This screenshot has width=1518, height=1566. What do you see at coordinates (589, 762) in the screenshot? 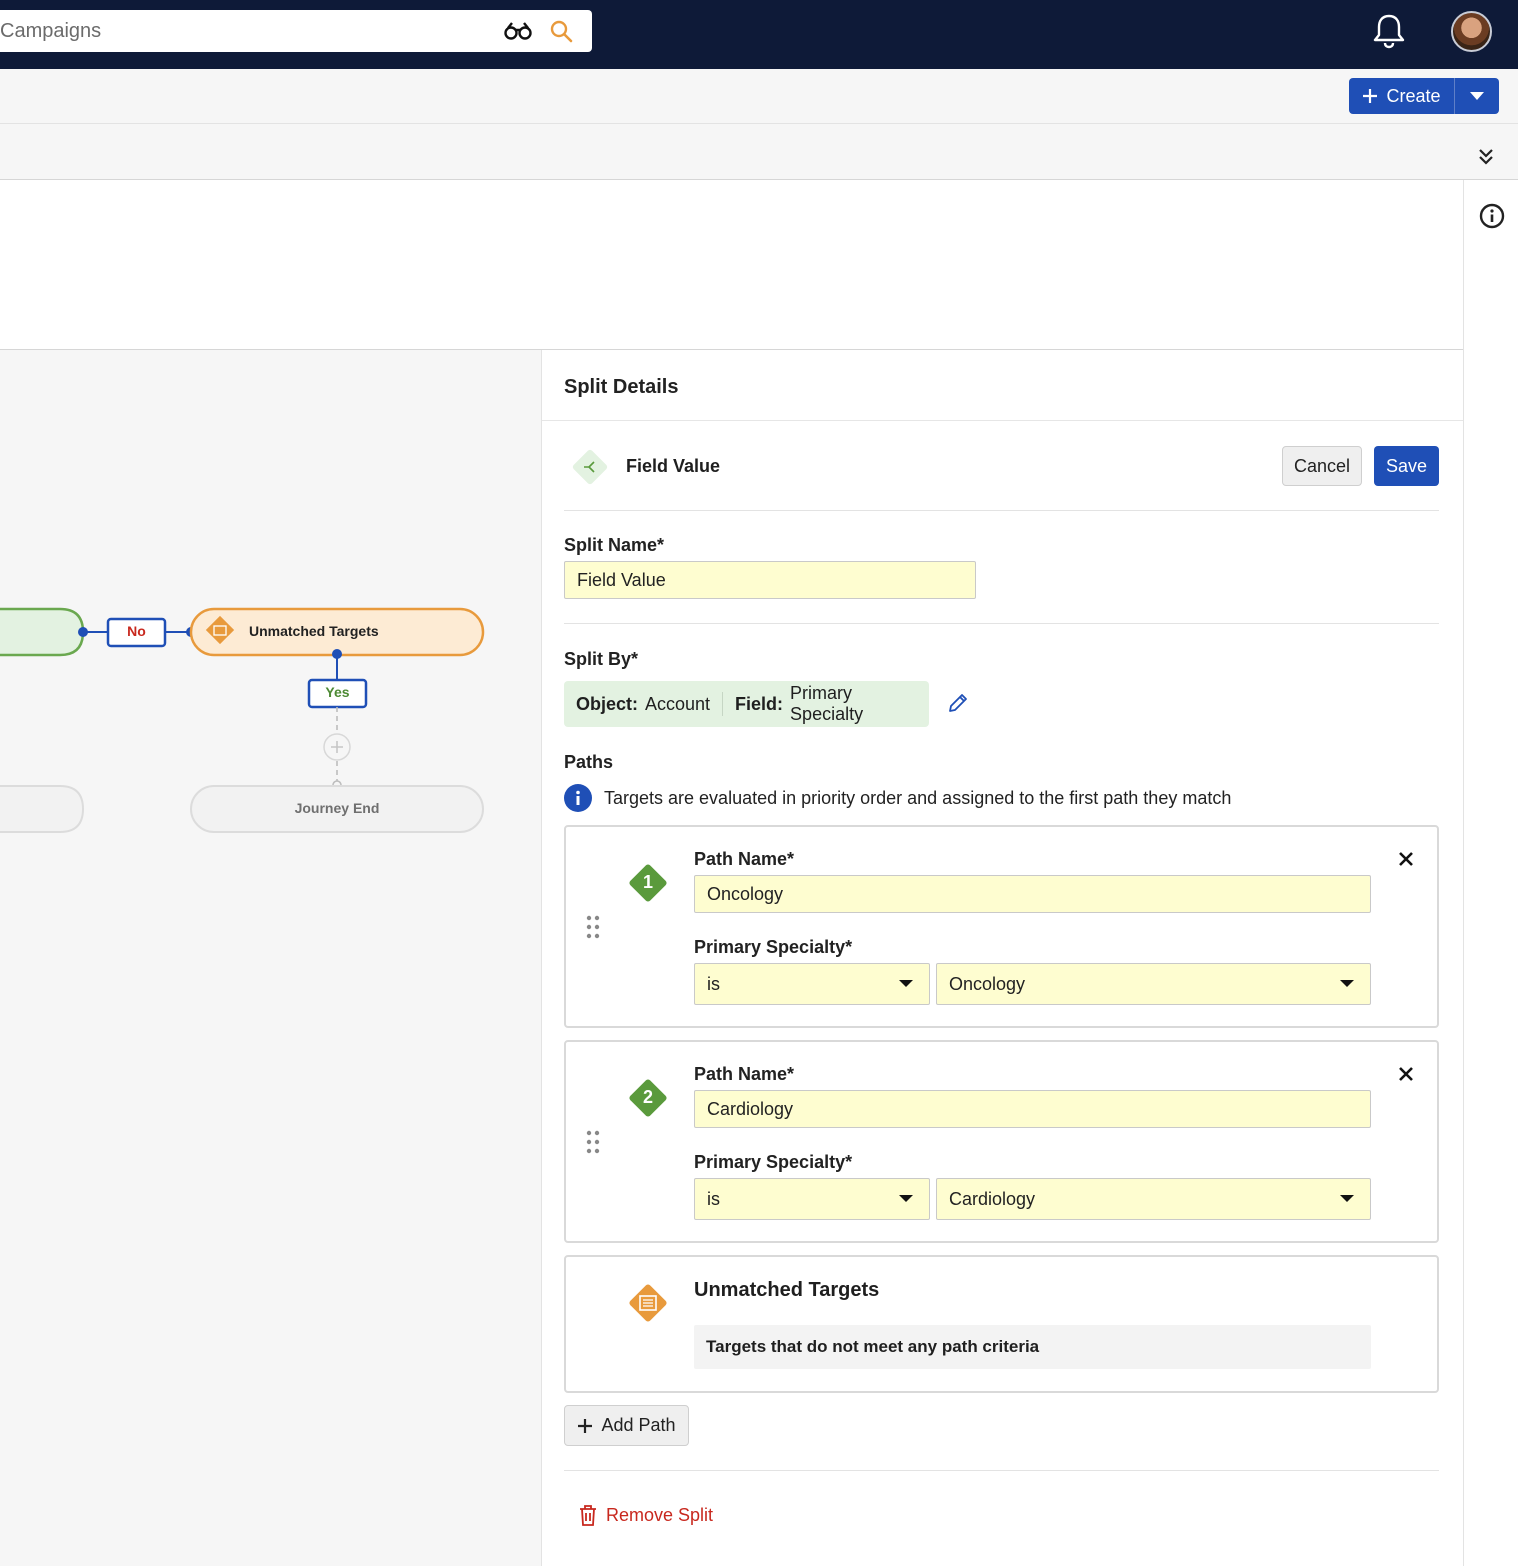
I see `paths-label: Paths` at bounding box center [589, 762].